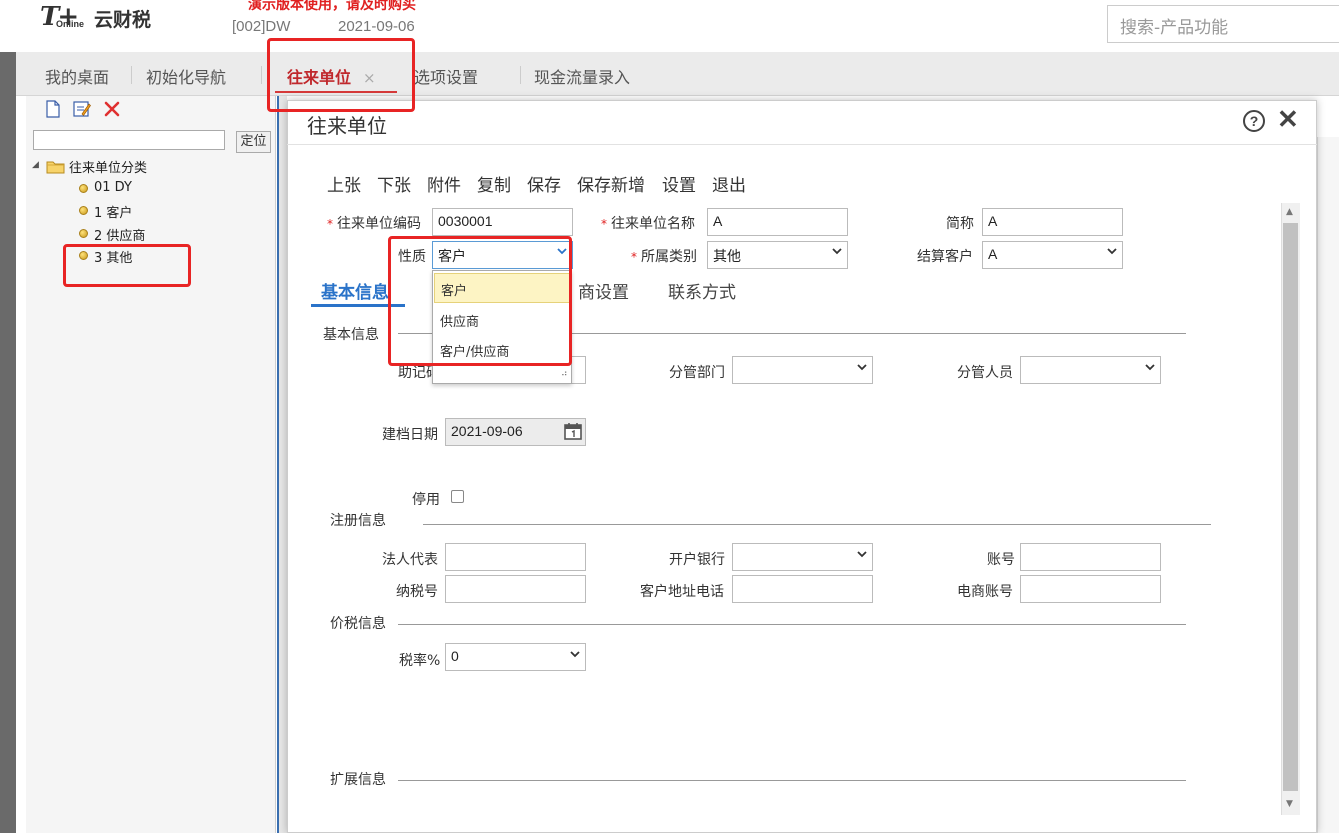 The height and width of the screenshot is (833, 1339). Describe the element at coordinates (802, 370) in the screenshot. I see `dept-select` at that location.